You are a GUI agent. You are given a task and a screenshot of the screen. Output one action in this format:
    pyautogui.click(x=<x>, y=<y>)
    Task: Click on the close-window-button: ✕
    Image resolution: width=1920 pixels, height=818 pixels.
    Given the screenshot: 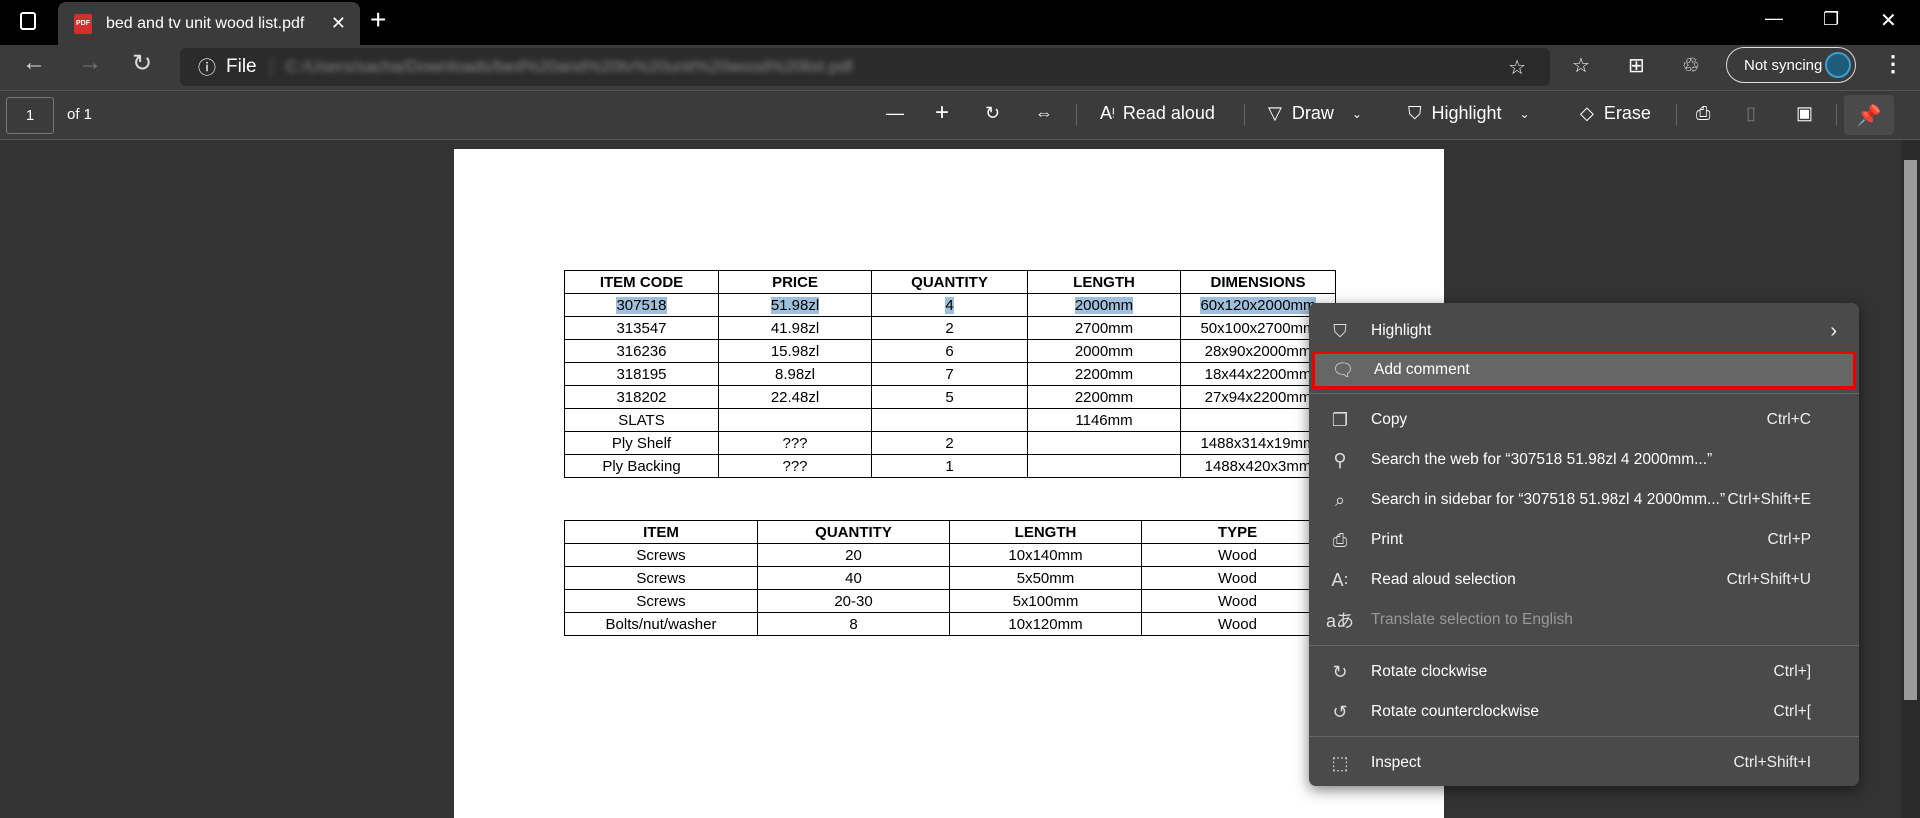 What is the action you would take?
    pyautogui.click(x=1888, y=20)
    